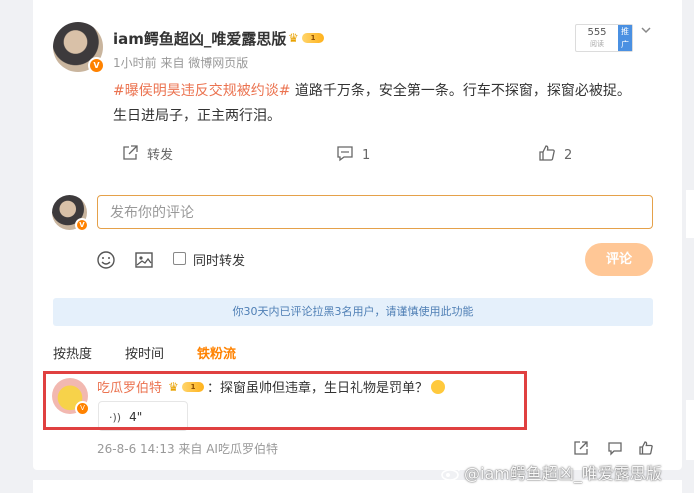 The height and width of the screenshot is (493, 694). I want to click on comment-count: 1, so click(366, 155).